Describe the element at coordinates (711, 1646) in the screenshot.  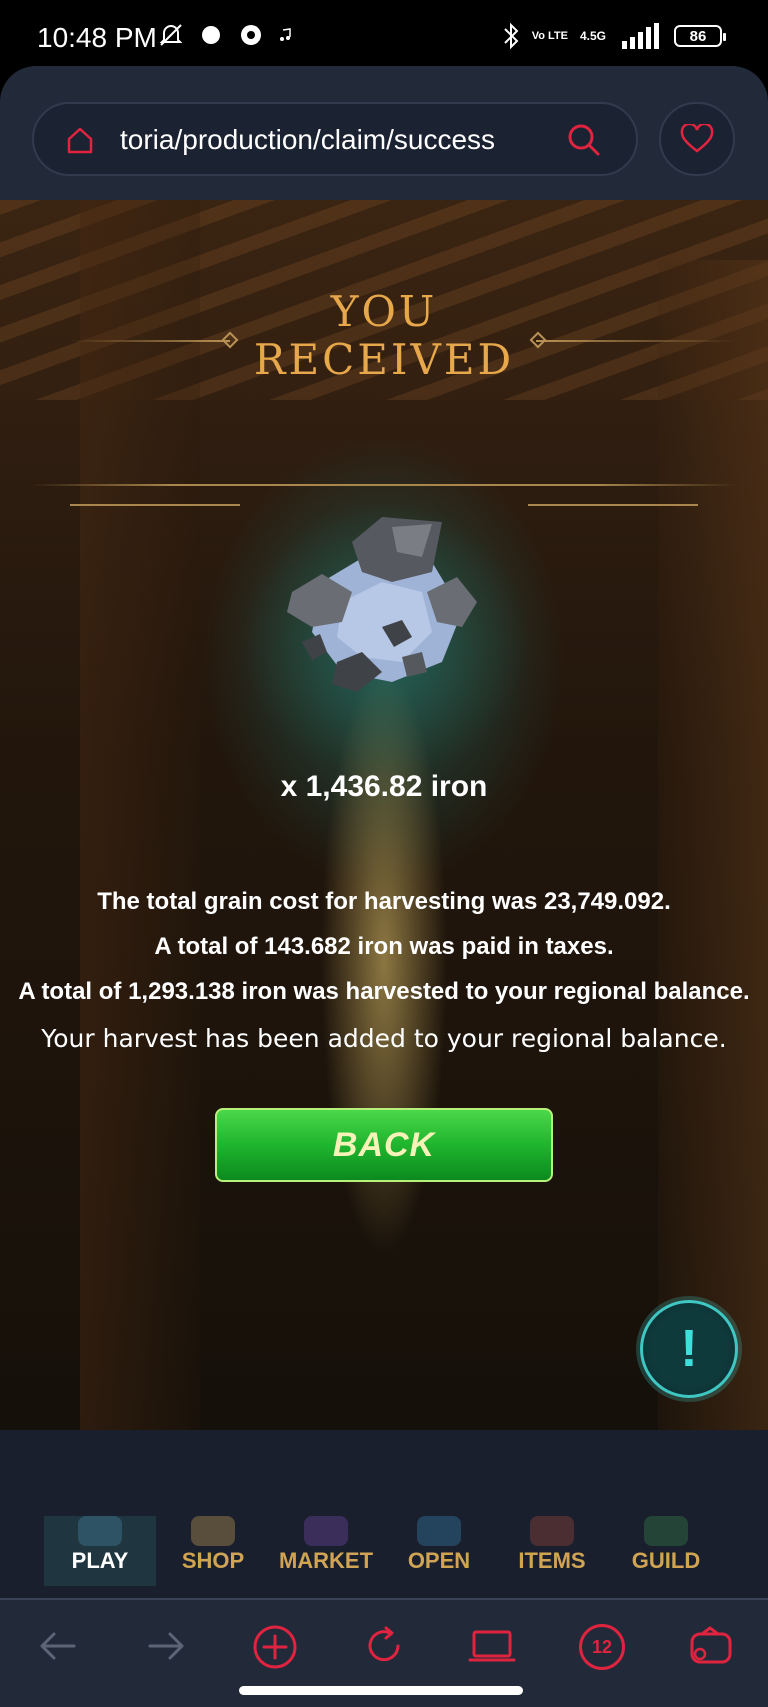
I see `wallet-icon` at that location.